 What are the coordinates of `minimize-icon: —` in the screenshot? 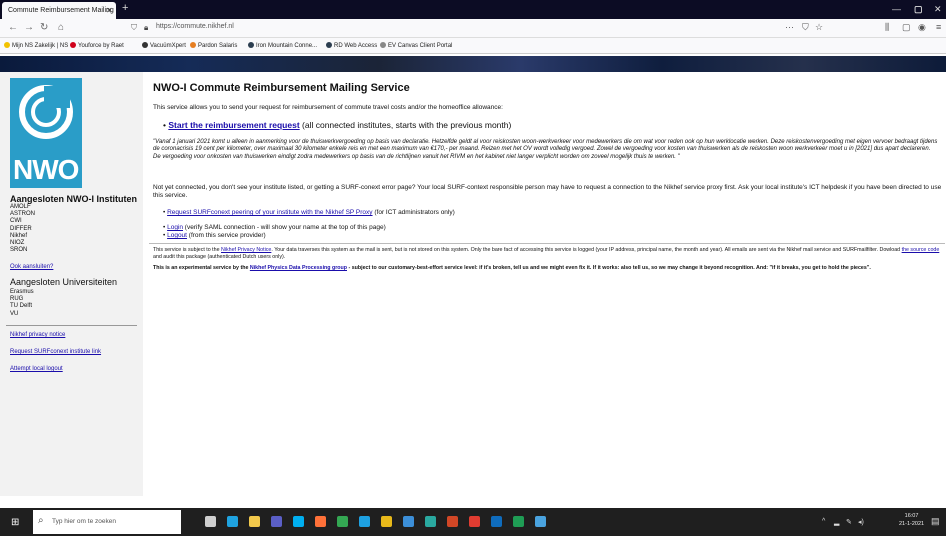 It's located at (896, 9).